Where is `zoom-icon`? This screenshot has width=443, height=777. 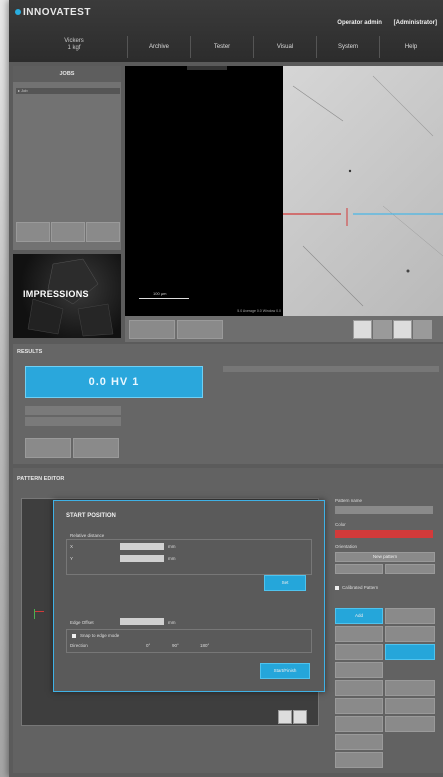
zoom-icon is located at coordinates (362, 329).